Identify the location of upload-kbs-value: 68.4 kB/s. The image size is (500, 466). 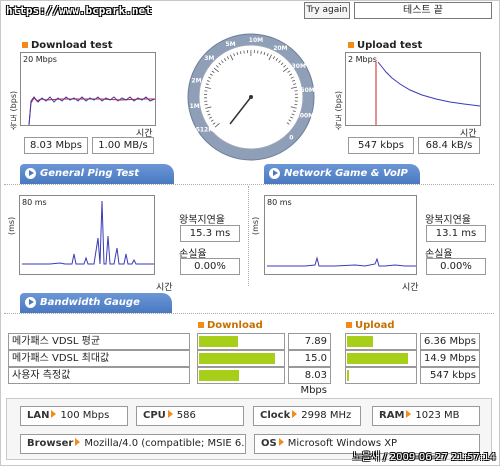
(449, 145).